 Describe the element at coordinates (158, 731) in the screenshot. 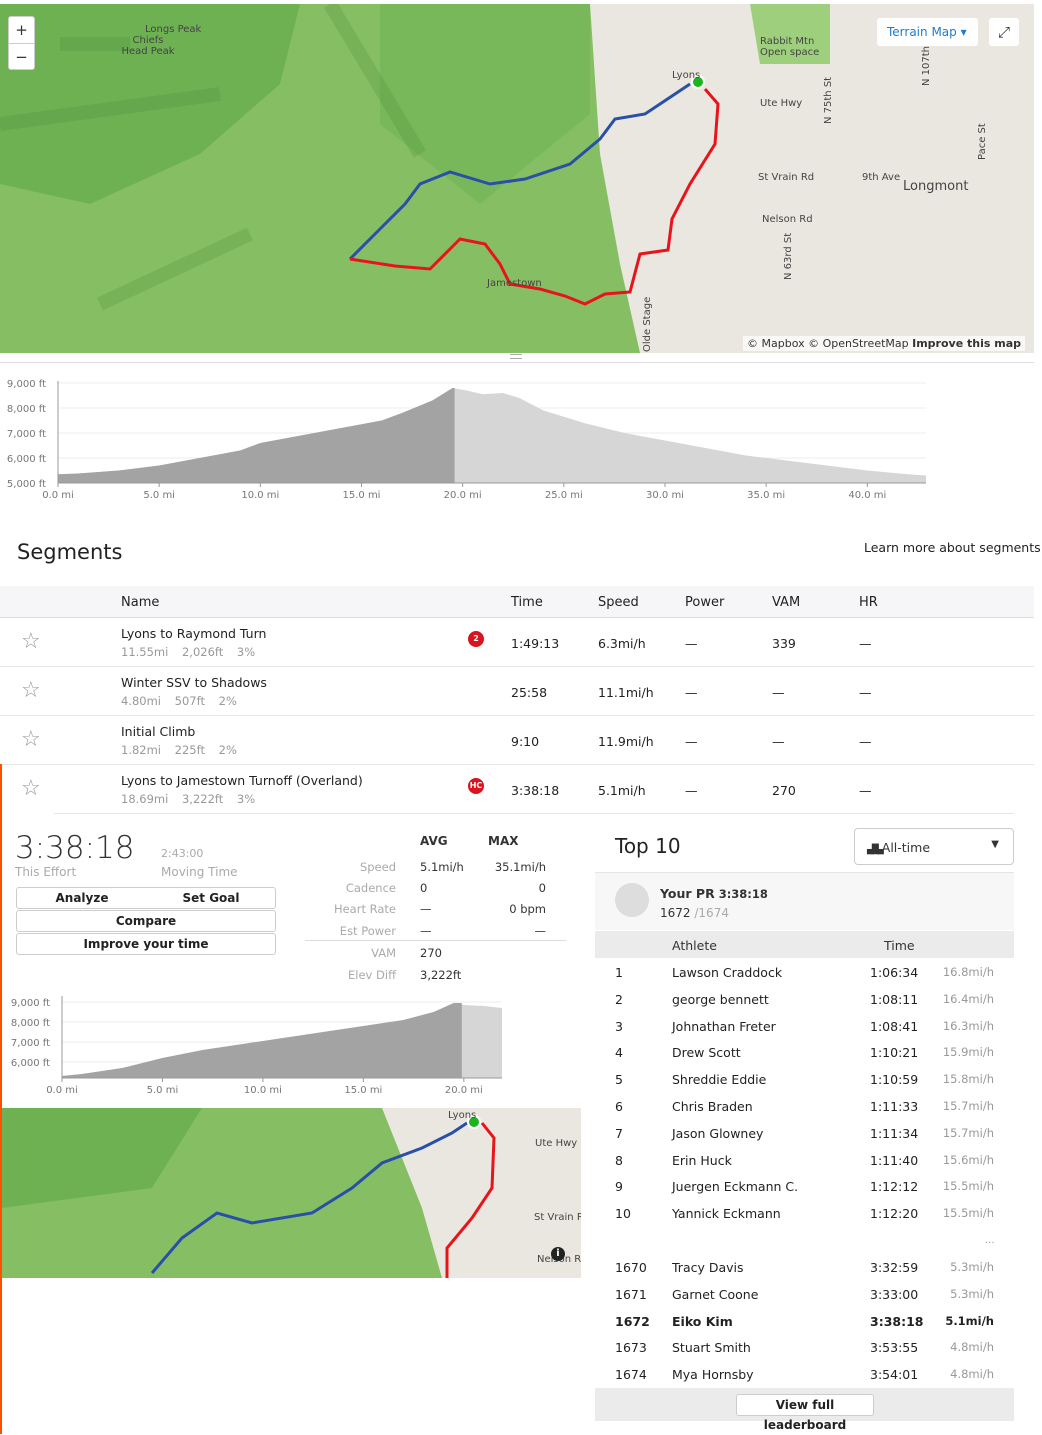

I see `segment-name: Initial Climb` at that location.